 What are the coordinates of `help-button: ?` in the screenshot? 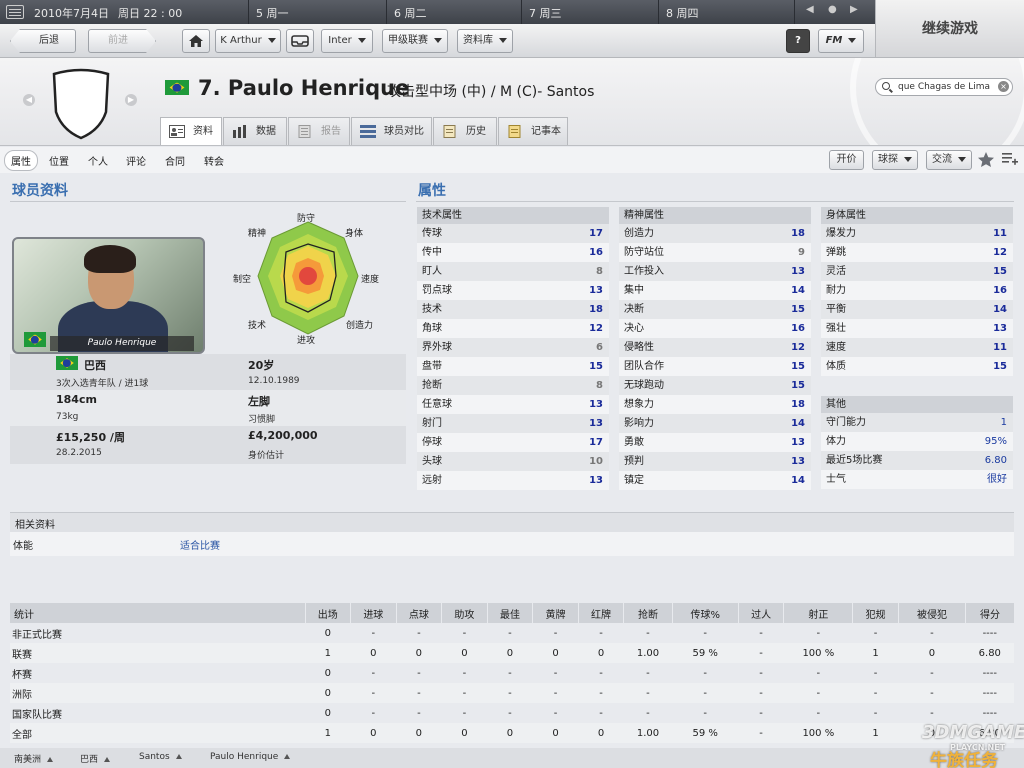 It's located at (798, 41).